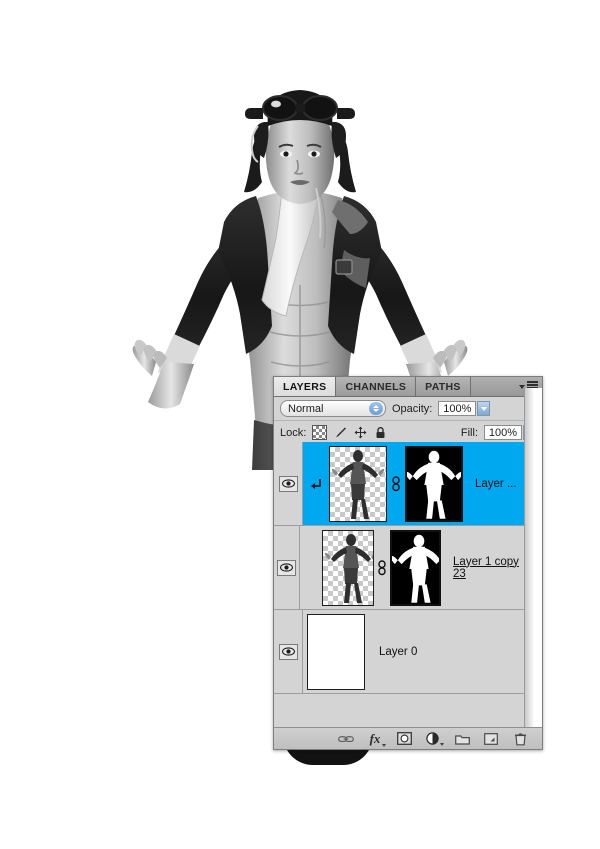 Image resolution: width=600 pixels, height=849 pixels. What do you see at coordinates (346, 739) in the screenshot?
I see `link-layers-icon` at bounding box center [346, 739].